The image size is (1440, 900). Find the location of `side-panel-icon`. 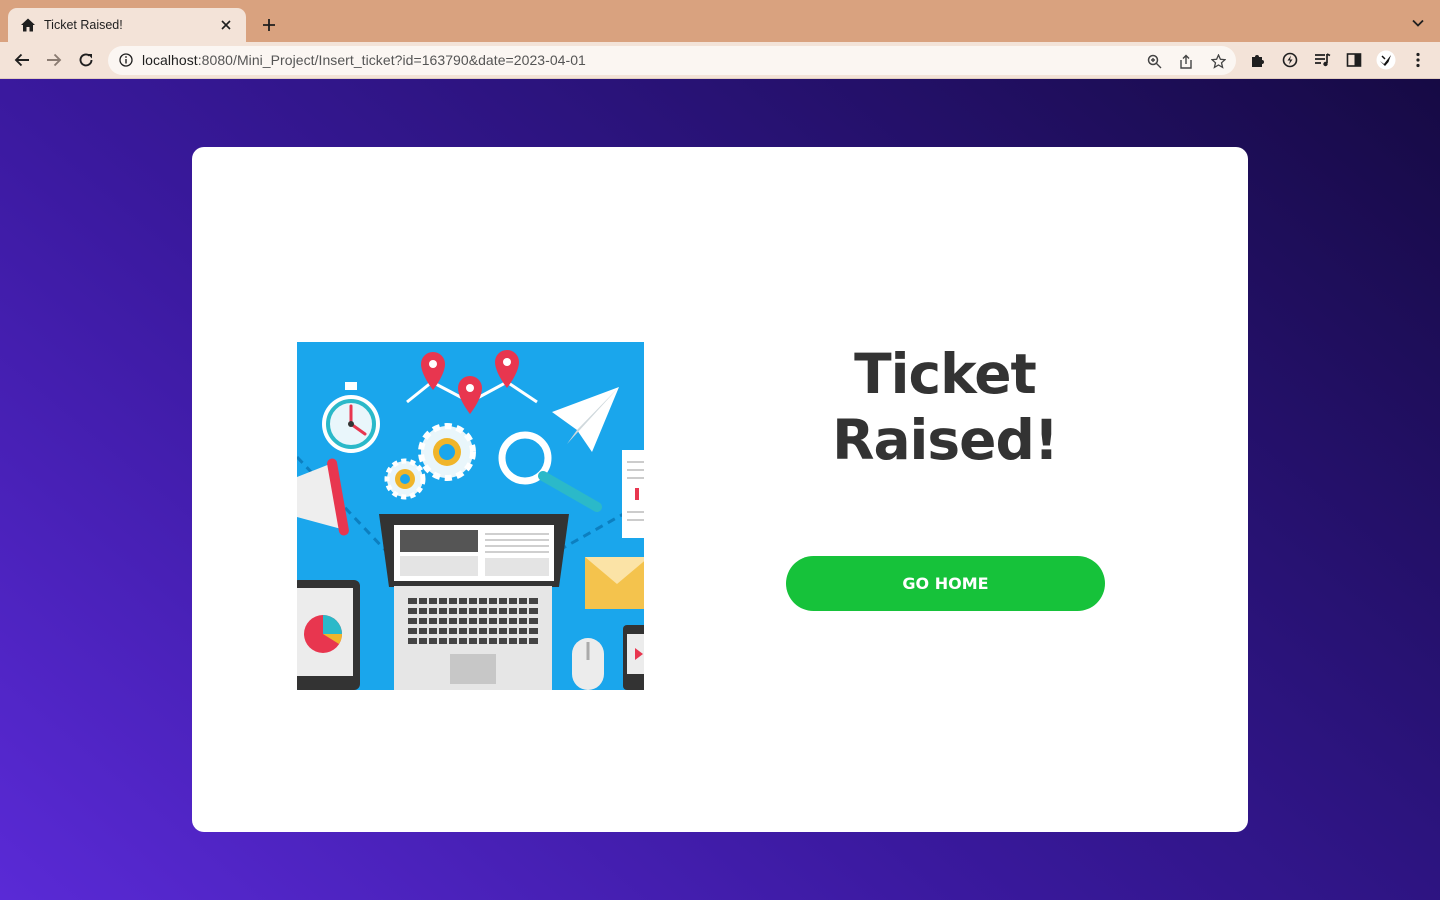

side-panel-icon is located at coordinates (1354, 60).